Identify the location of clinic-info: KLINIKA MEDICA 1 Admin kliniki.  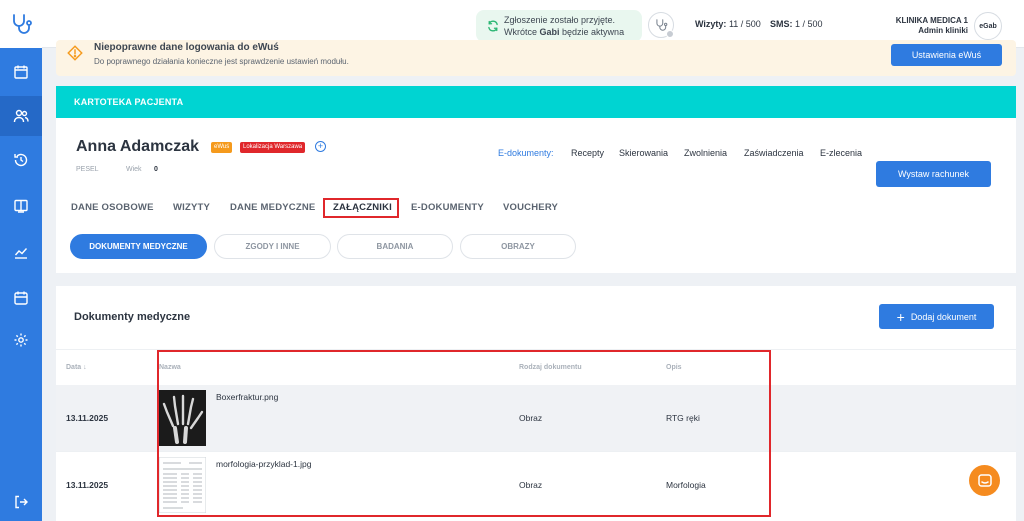
(920, 26).